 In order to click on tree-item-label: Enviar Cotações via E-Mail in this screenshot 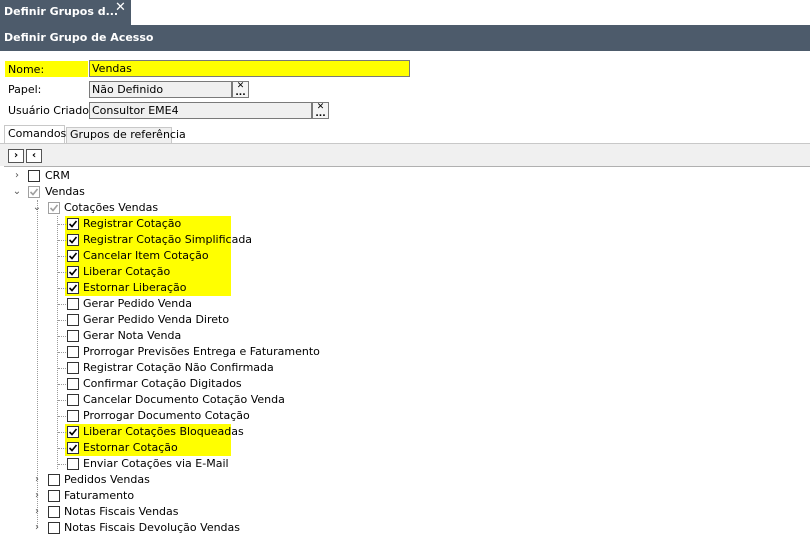, I will do `click(156, 463)`.